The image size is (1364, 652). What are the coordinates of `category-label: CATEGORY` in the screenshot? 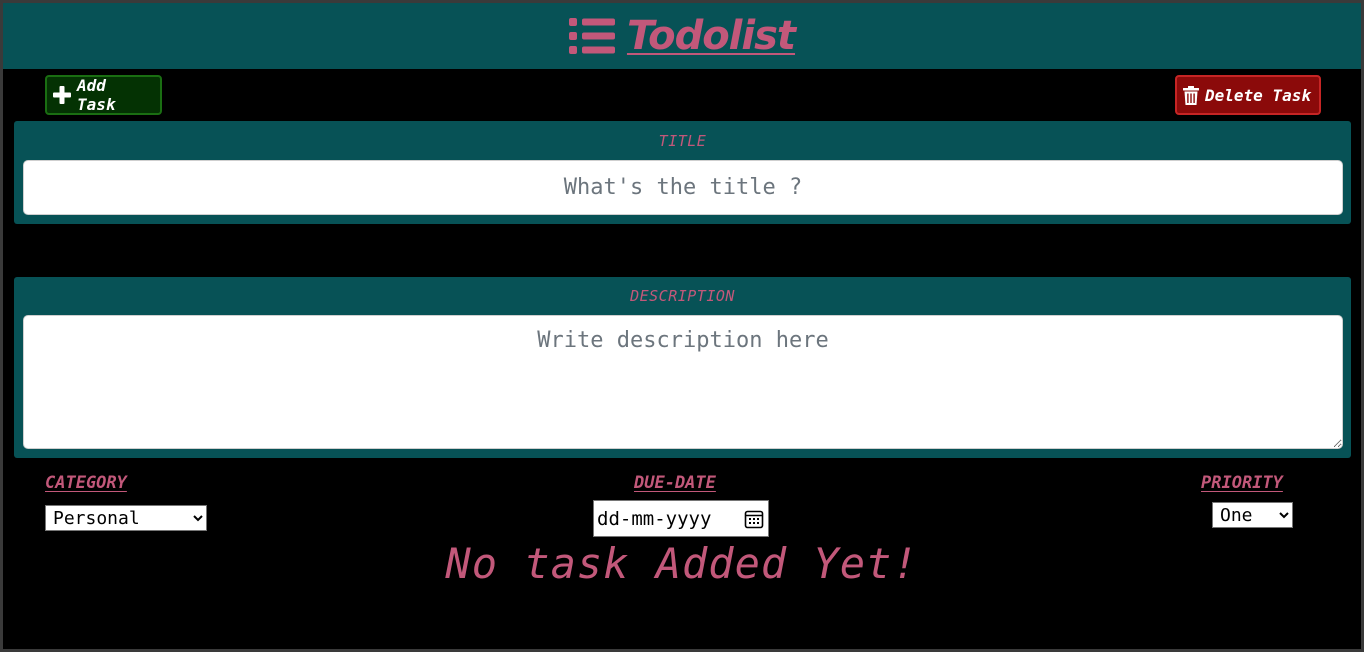 It's located at (86, 483).